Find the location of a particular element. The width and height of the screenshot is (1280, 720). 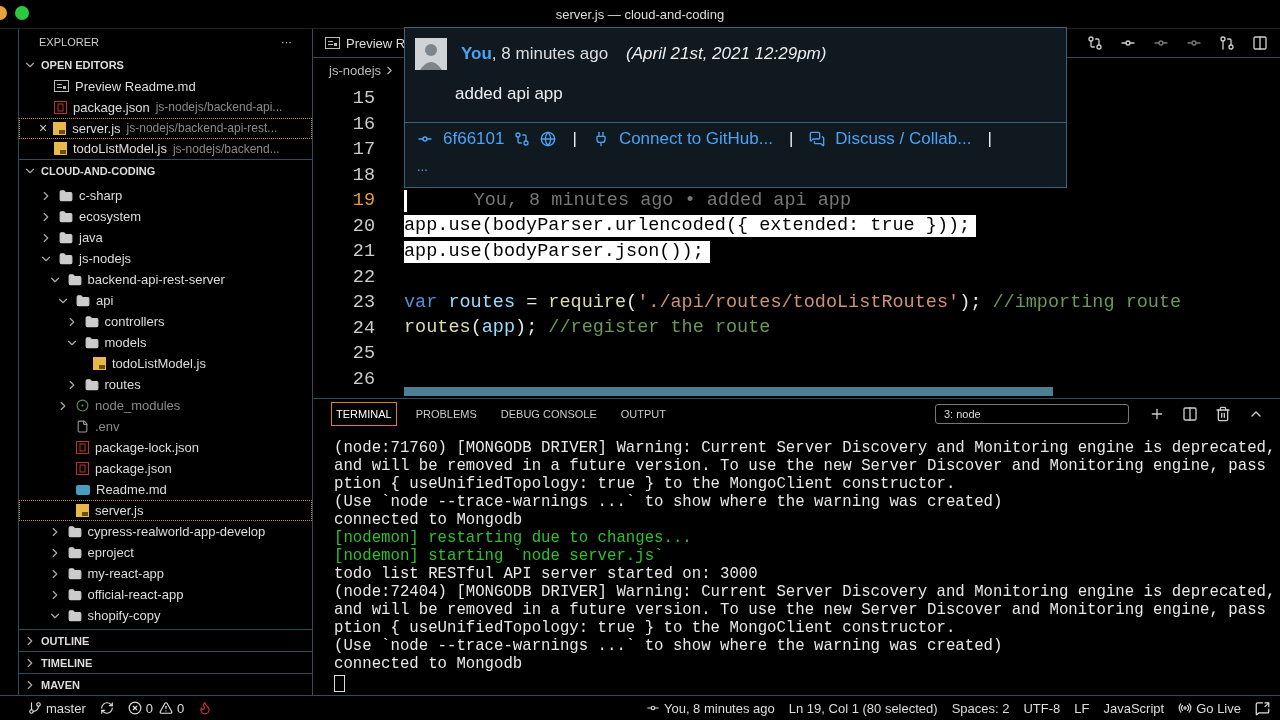

maximize-button is located at coordinates (22, 13).